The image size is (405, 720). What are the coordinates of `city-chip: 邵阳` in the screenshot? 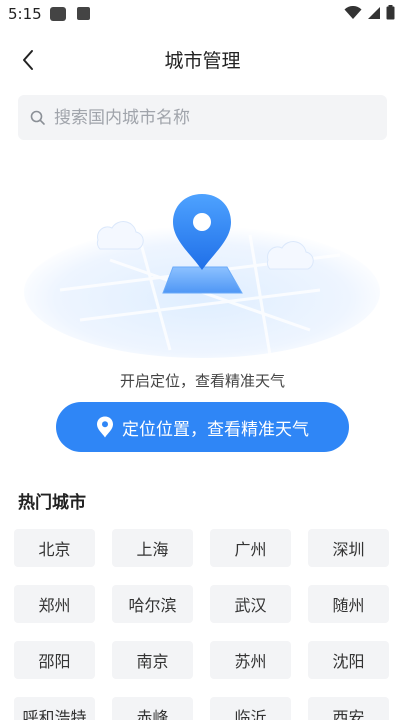 It's located at (54, 660).